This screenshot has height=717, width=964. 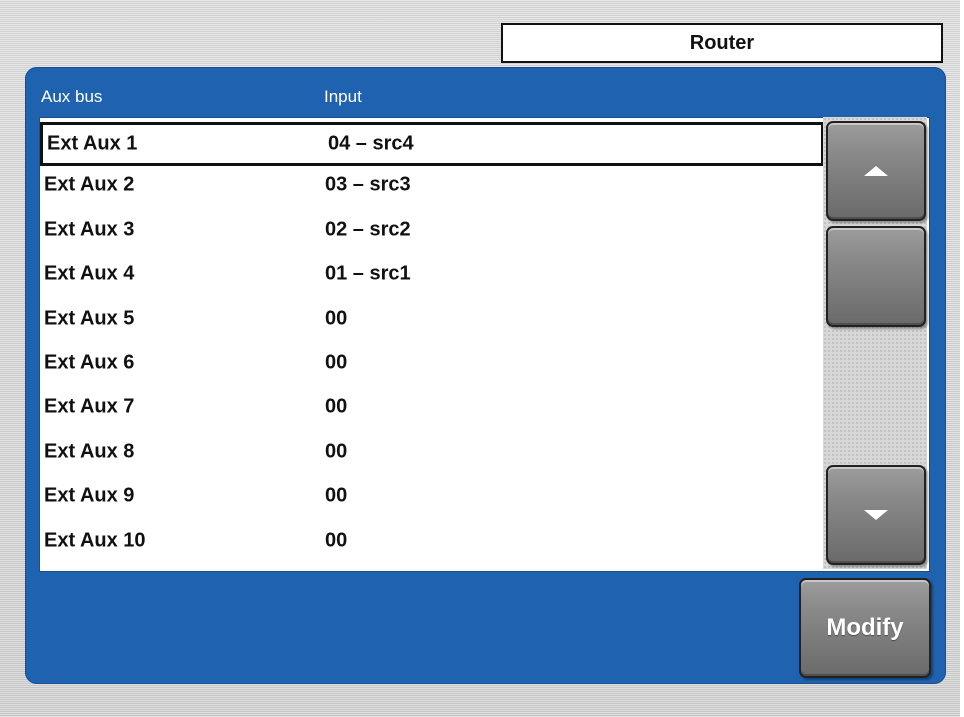 I want to click on arrow-down-icon, so click(x=876, y=515).